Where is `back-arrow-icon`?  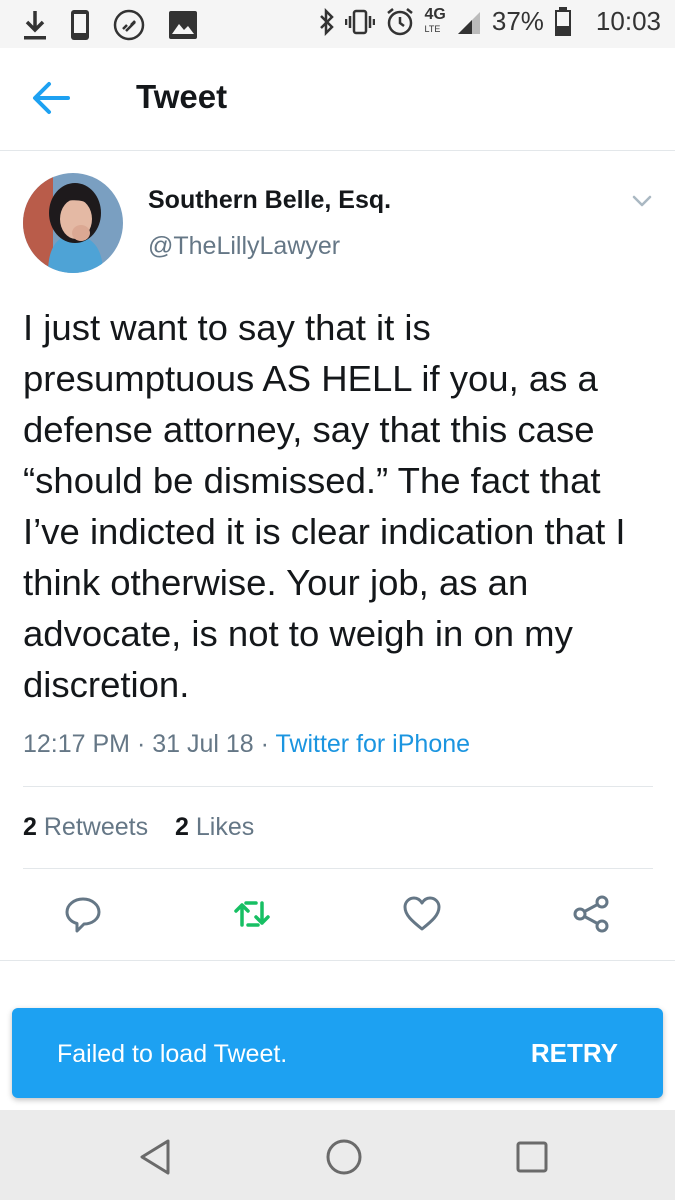 back-arrow-icon is located at coordinates (51, 98).